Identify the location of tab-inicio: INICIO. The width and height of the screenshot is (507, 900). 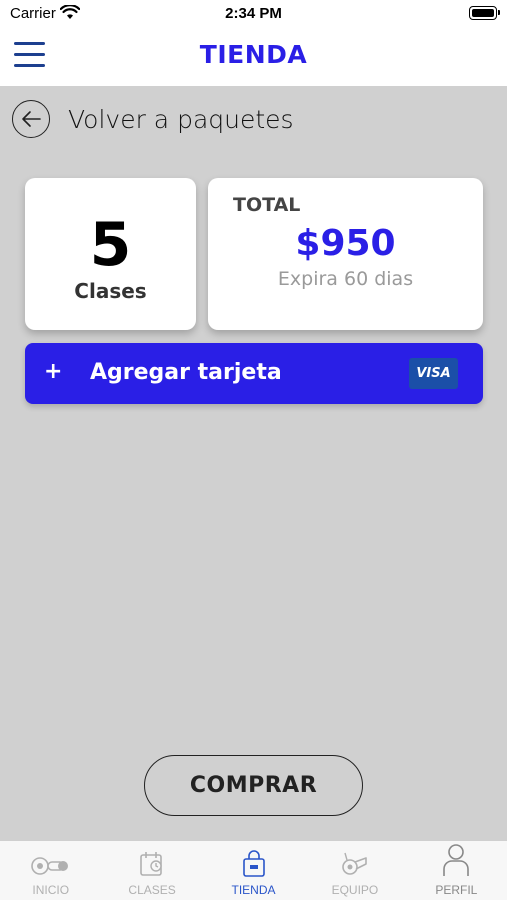
(50, 870).